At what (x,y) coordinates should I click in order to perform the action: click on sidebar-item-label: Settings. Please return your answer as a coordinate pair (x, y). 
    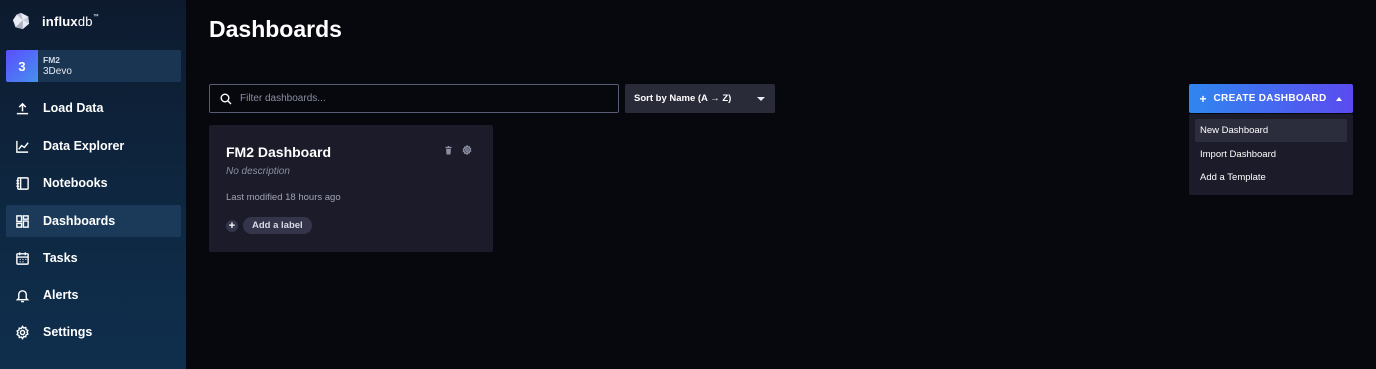
    Looking at the image, I should click on (68, 332).